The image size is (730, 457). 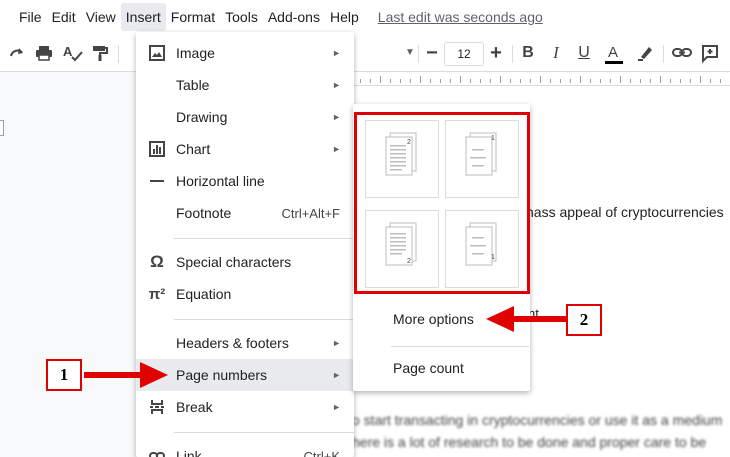 What do you see at coordinates (526, 319) in the screenshot?
I see `arrow-to-more-options` at bounding box center [526, 319].